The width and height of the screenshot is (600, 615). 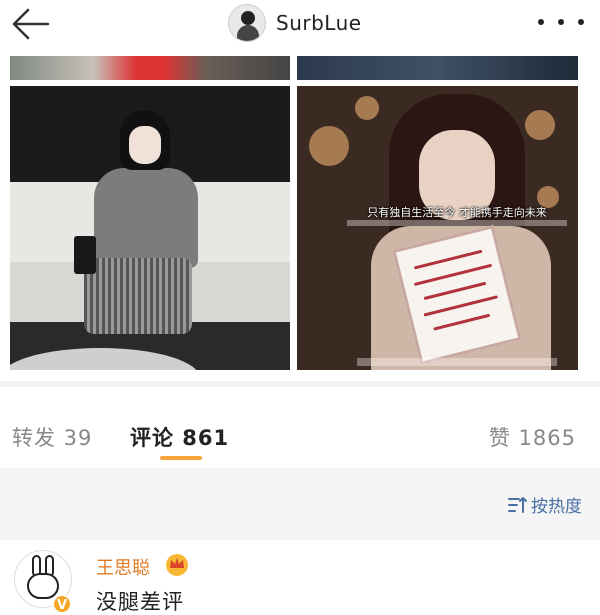 What do you see at coordinates (177, 565) in the screenshot?
I see `vip-crown-icon` at bounding box center [177, 565].